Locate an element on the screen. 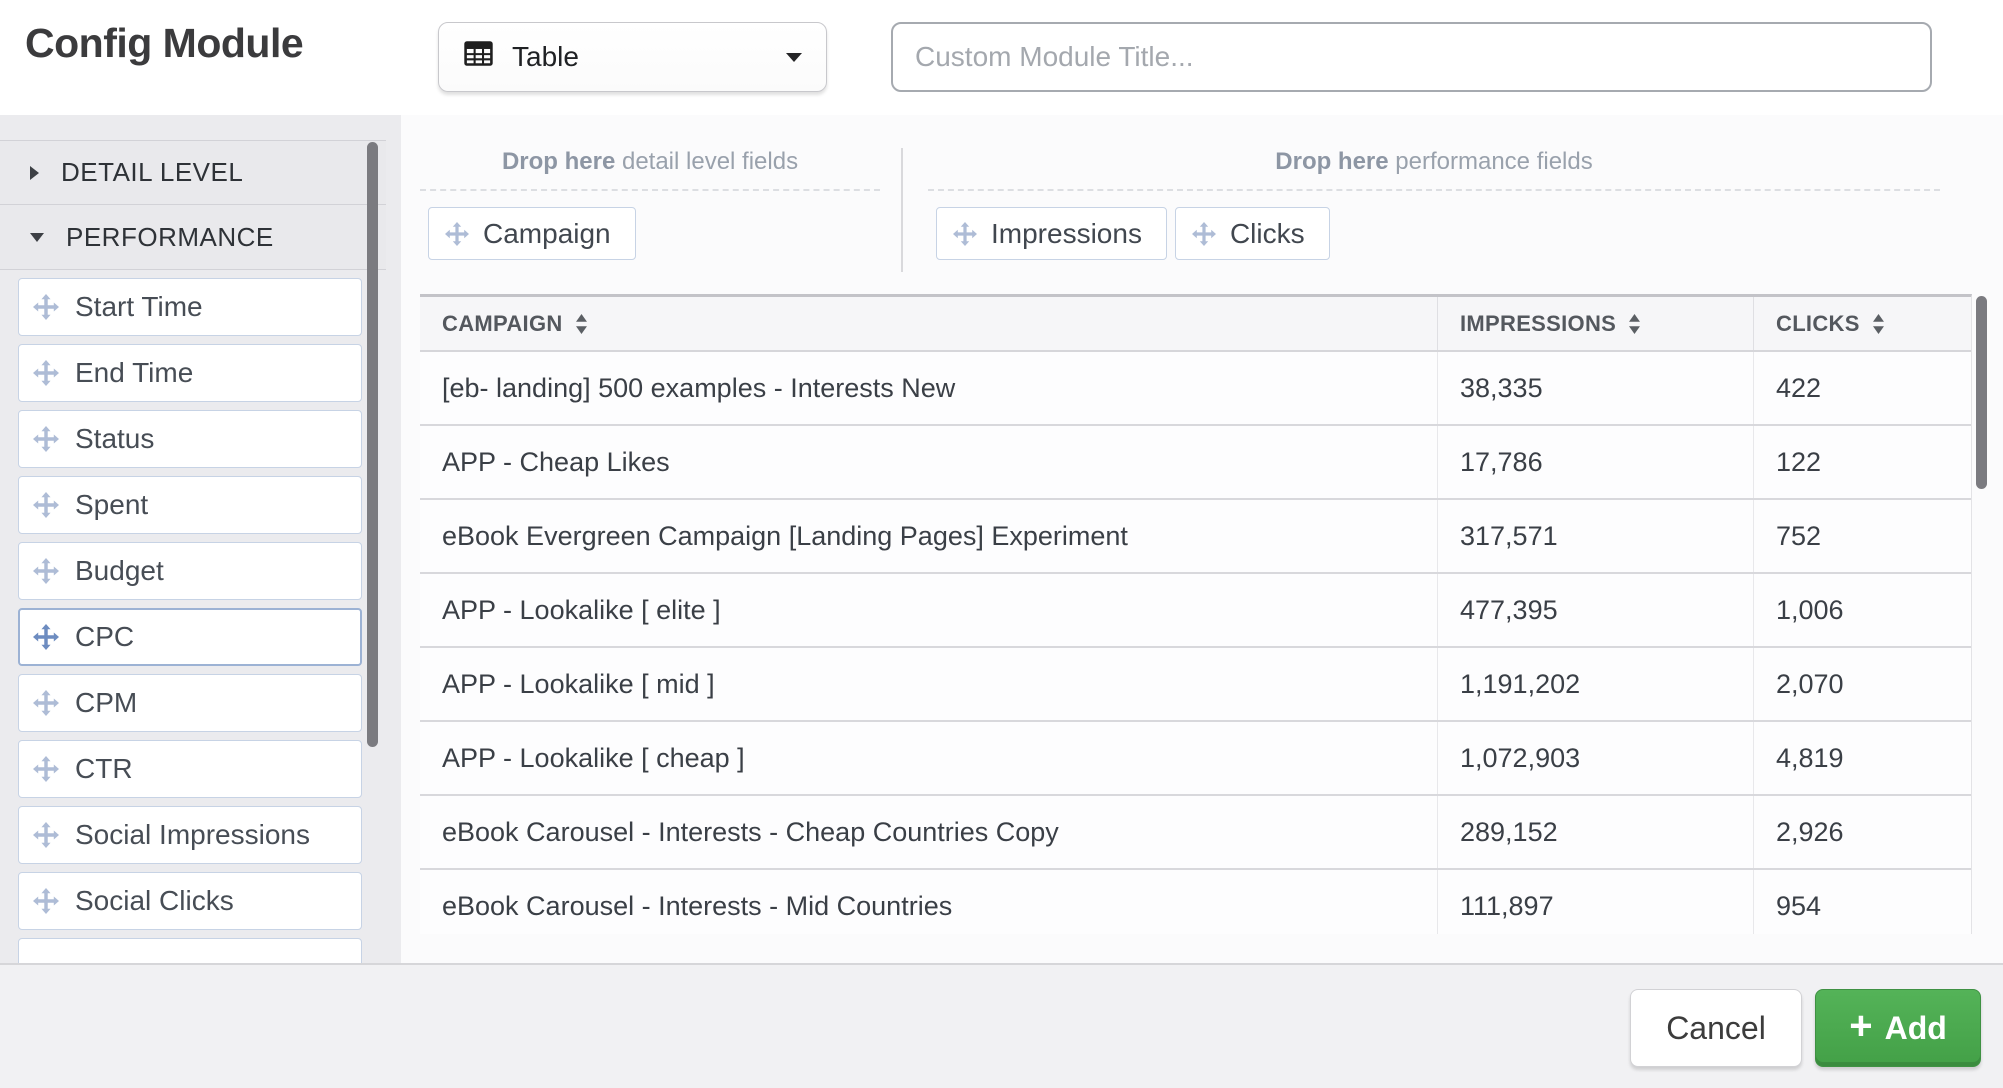  caret-down-icon is located at coordinates (37, 237).